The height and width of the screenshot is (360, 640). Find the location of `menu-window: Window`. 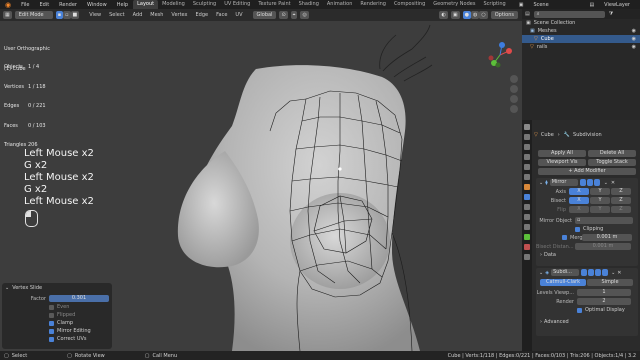

menu-window: Window is located at coordinates (97, 5).